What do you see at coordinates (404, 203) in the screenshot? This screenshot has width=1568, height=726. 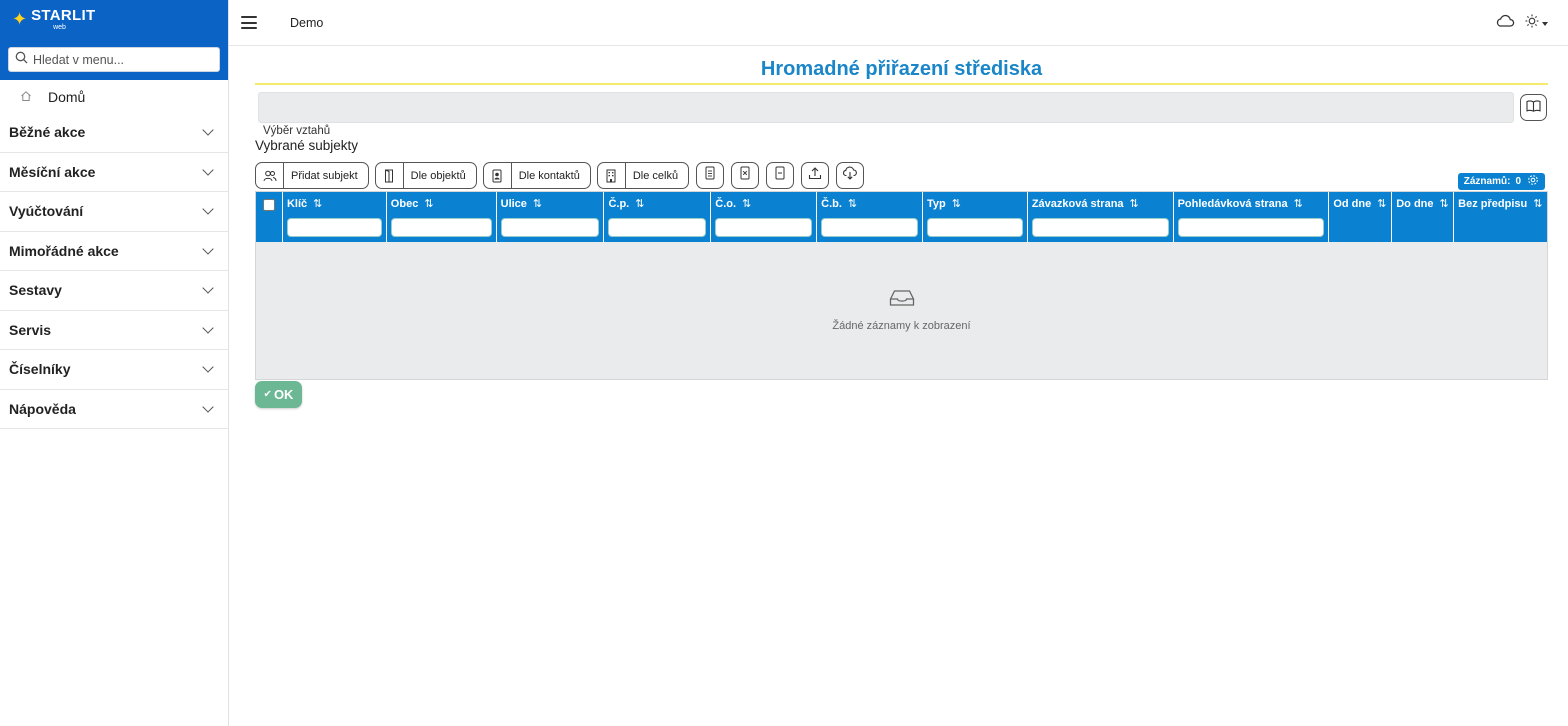 I see `column-title: Obec` at bounding box center [404, 203].